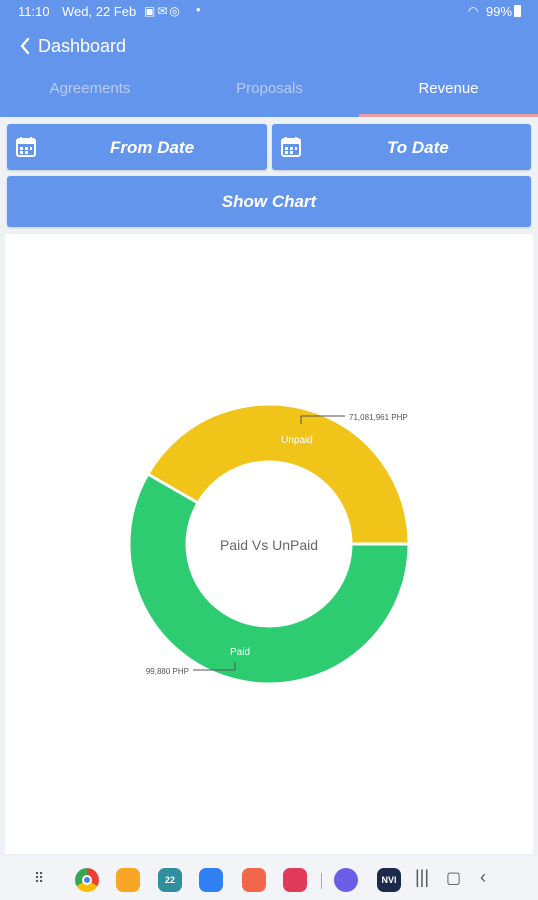  I want to click on recent-apps-icon: |||, so click(422, 877).